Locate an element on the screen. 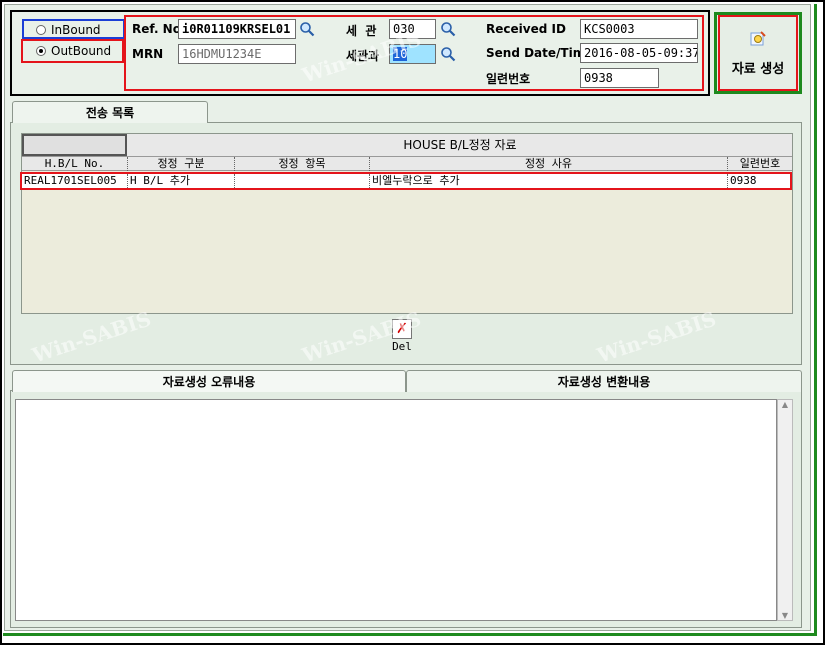  generate-data-button: 자료 생성 is located at coordinates (758, 53).